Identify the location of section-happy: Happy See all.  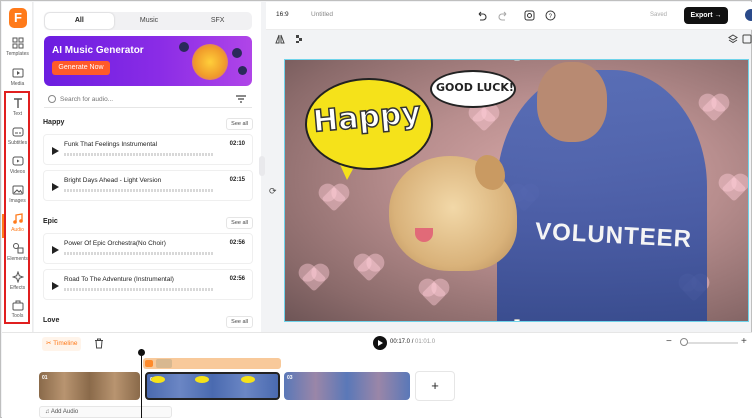
(148, 124).